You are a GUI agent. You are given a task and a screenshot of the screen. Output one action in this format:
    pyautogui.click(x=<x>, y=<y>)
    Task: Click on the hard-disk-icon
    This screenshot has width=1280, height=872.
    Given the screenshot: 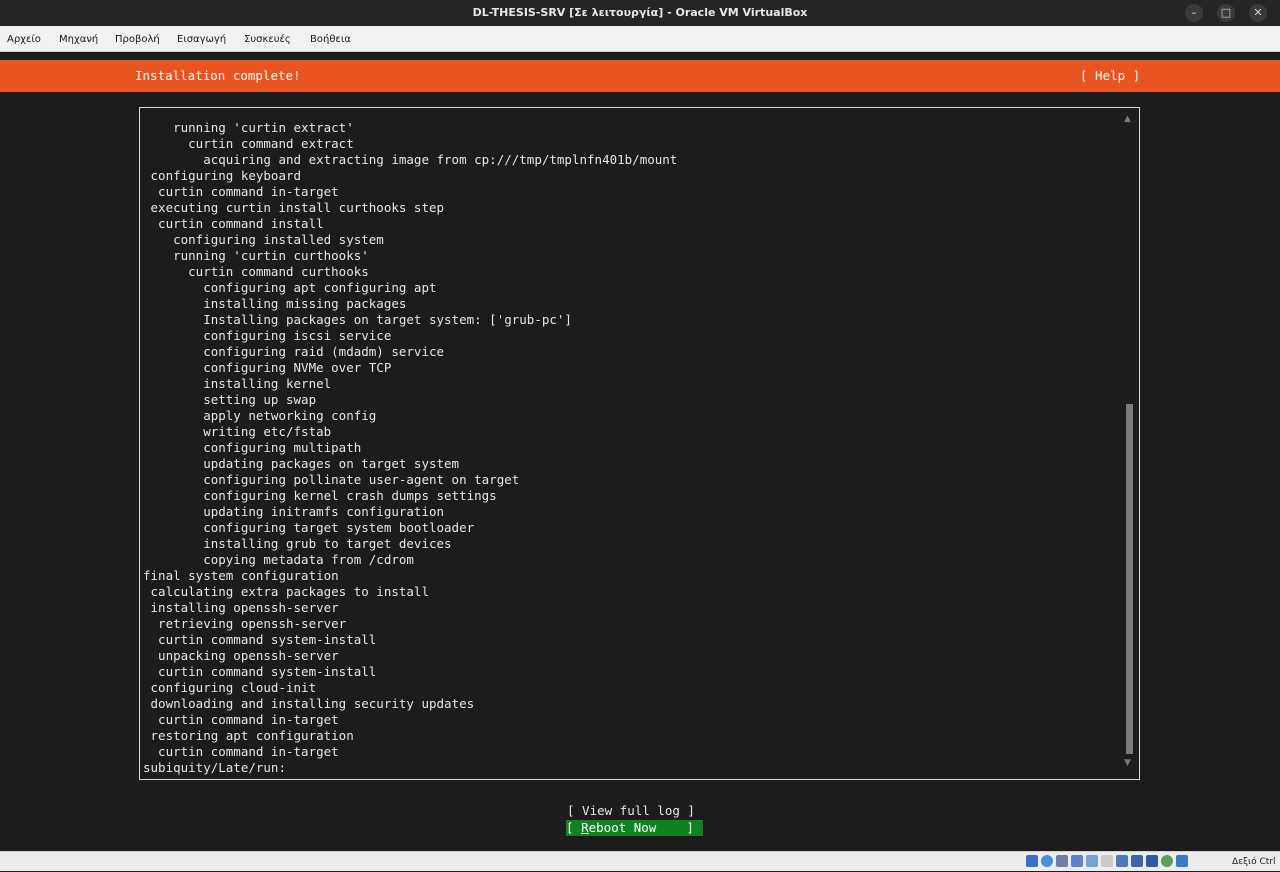 What is the action you would take?
    pyautogui.click(x=1032, y=861)
    